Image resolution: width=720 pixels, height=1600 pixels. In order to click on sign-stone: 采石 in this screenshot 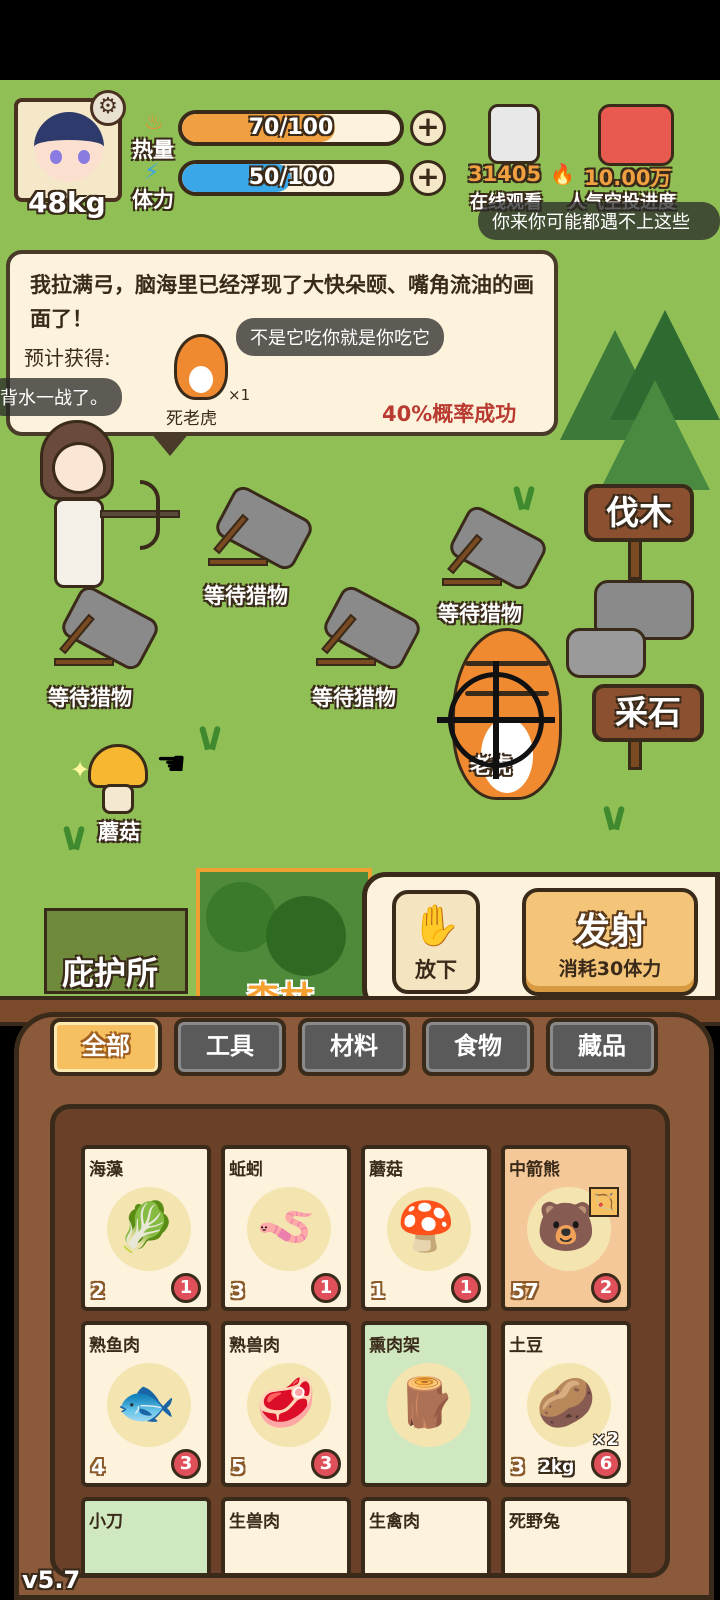, I will do `click(648, 713)`.